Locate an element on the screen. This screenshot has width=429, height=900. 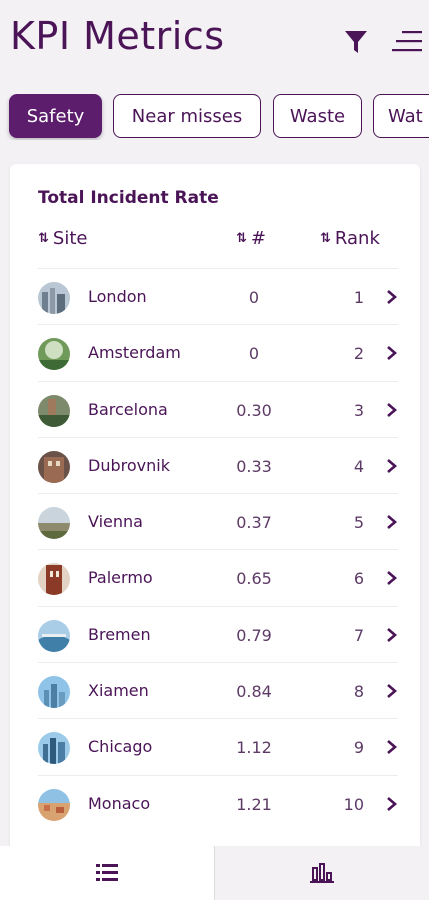
incident-rate: 0.33 is located at coordinates (254, 466).